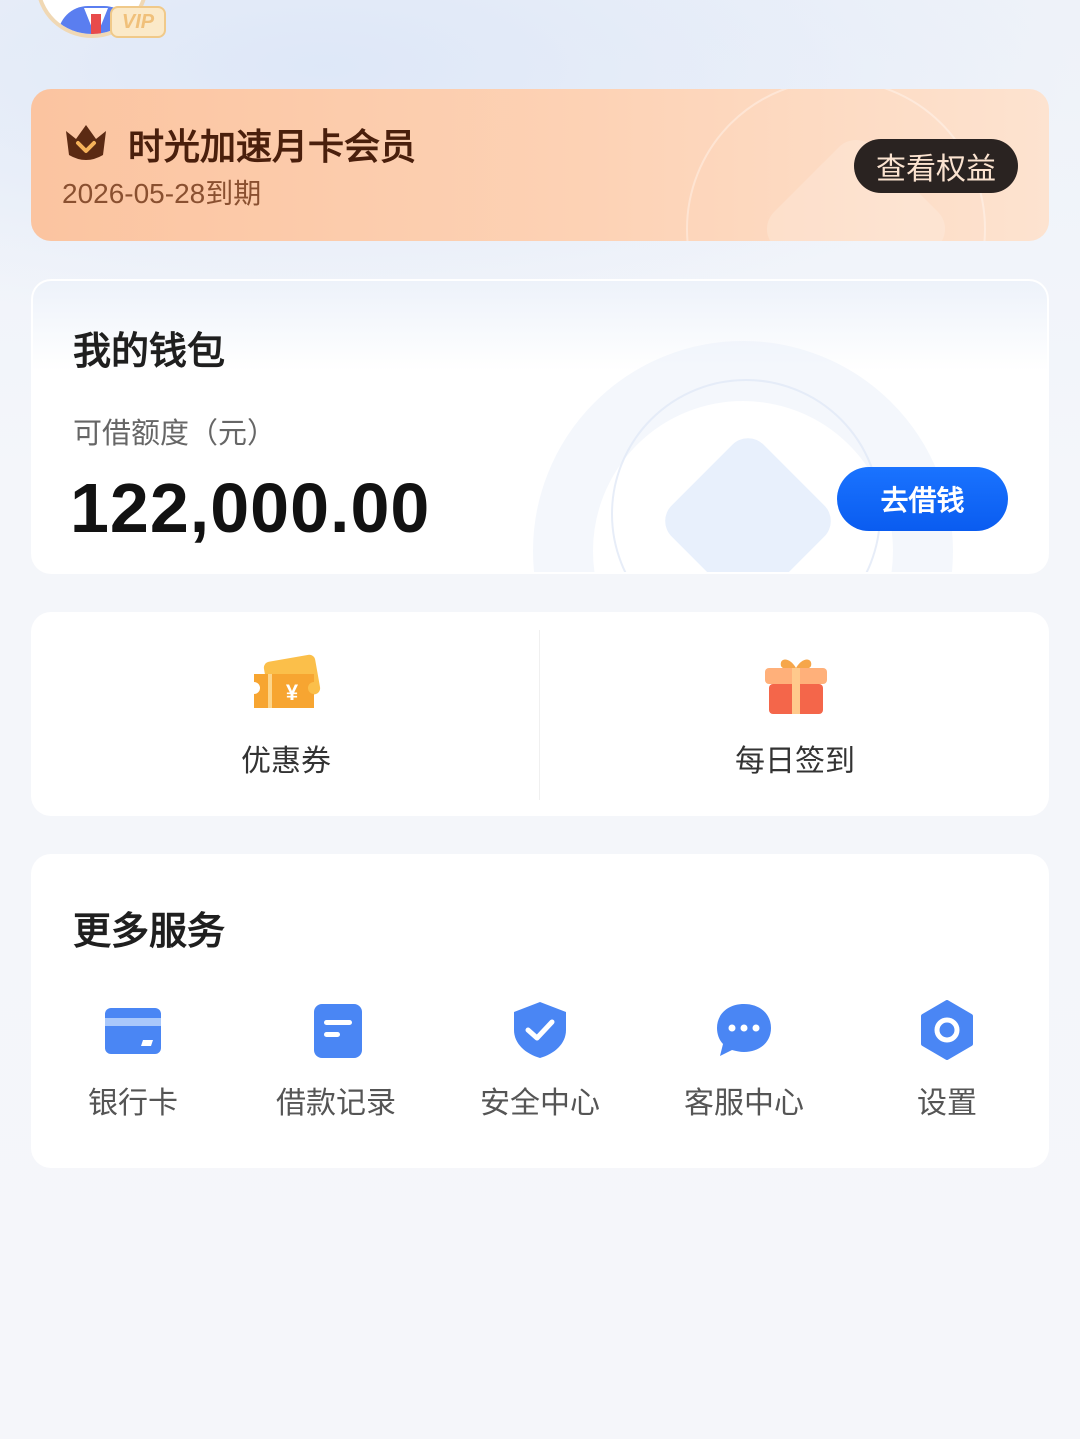 This screenshot has width=1080, height=1439. I want to click on gear-icon, so click(947, 1030).